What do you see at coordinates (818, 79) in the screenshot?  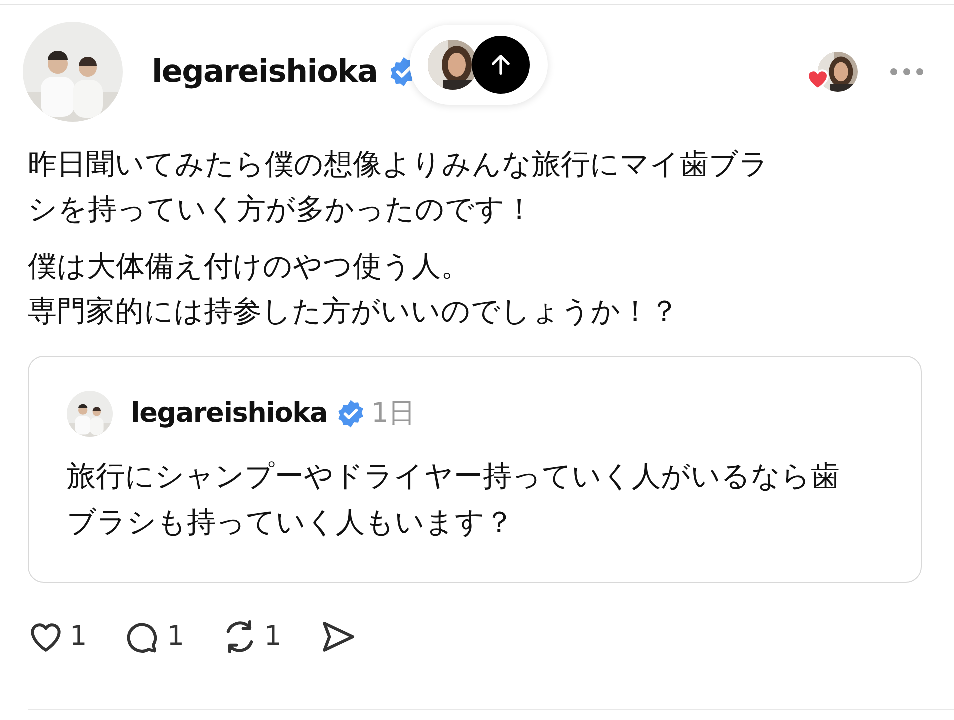 I see `heart-icon` at bounding box center [818, 79].